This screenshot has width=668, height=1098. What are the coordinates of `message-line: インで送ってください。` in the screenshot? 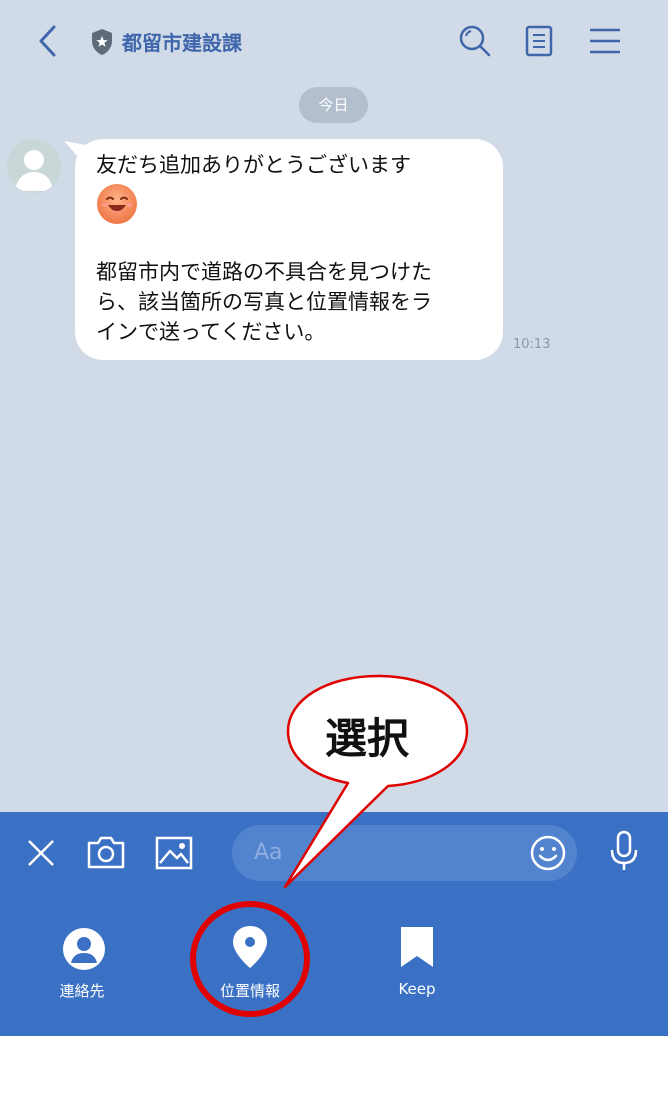 It's located at (211, 332).